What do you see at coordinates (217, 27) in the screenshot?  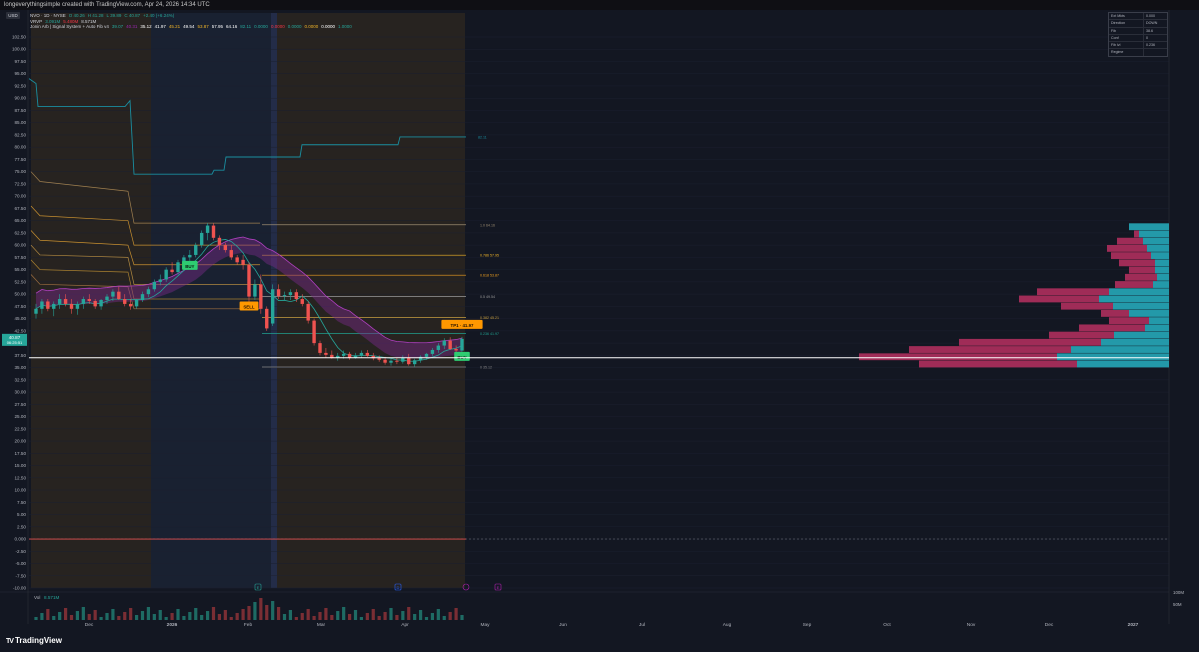 I see `legend-value: 57.95` at bounding box center [217, 27].